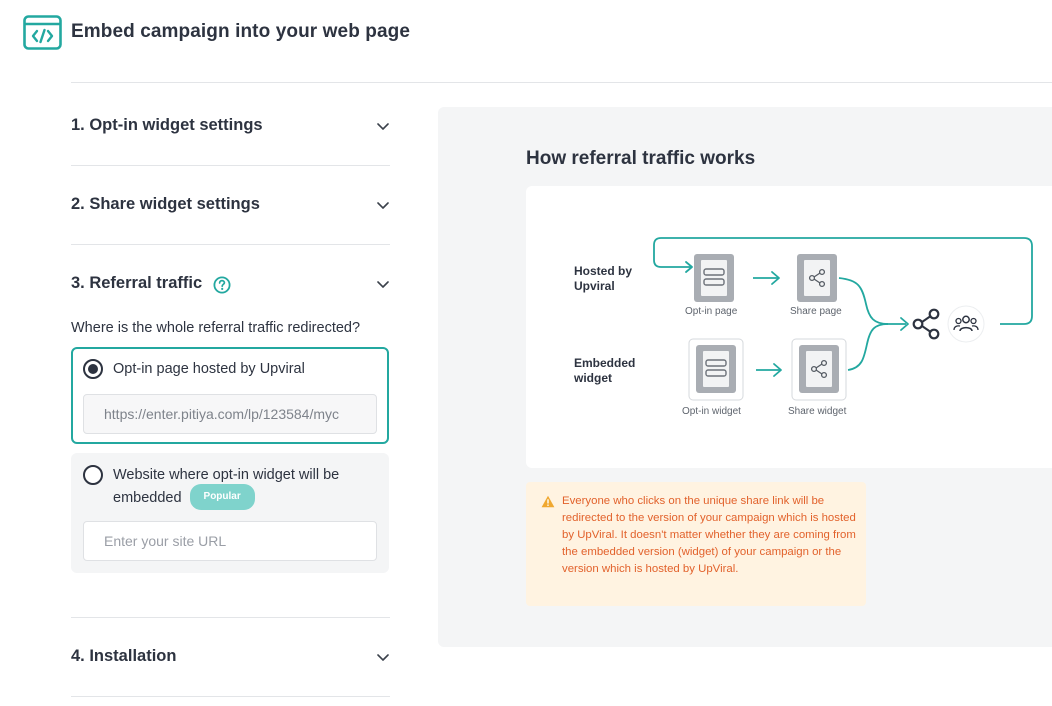 The image size is (1052, 706). Describe the element at coordinates (926, 324) in the screenshot. I see `share-icon` at that location.